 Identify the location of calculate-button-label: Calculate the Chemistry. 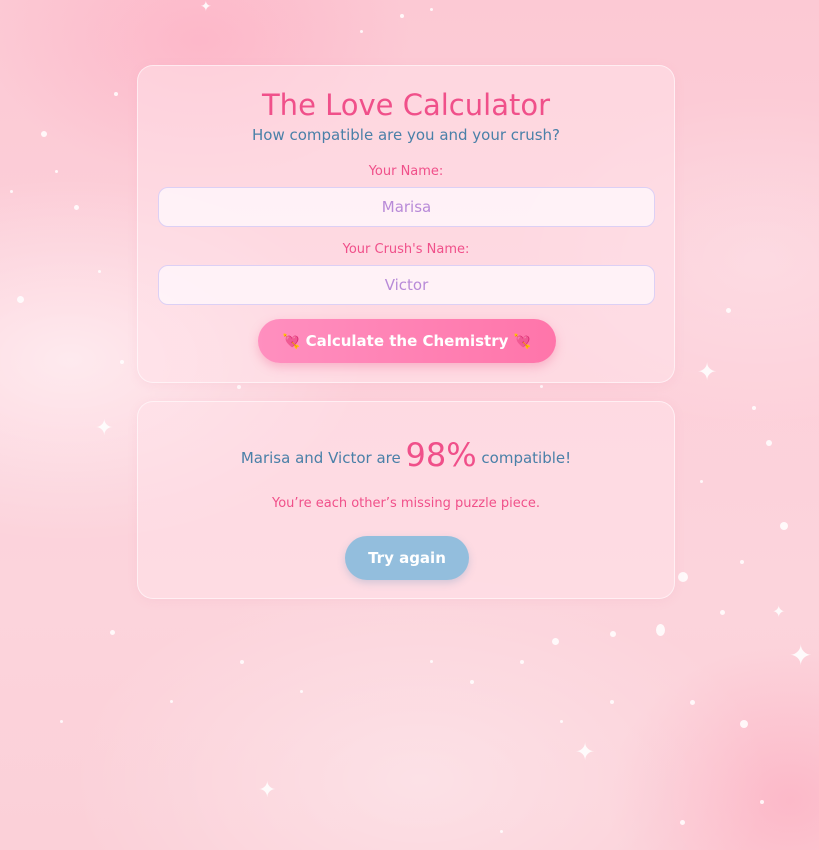
(407, 341).